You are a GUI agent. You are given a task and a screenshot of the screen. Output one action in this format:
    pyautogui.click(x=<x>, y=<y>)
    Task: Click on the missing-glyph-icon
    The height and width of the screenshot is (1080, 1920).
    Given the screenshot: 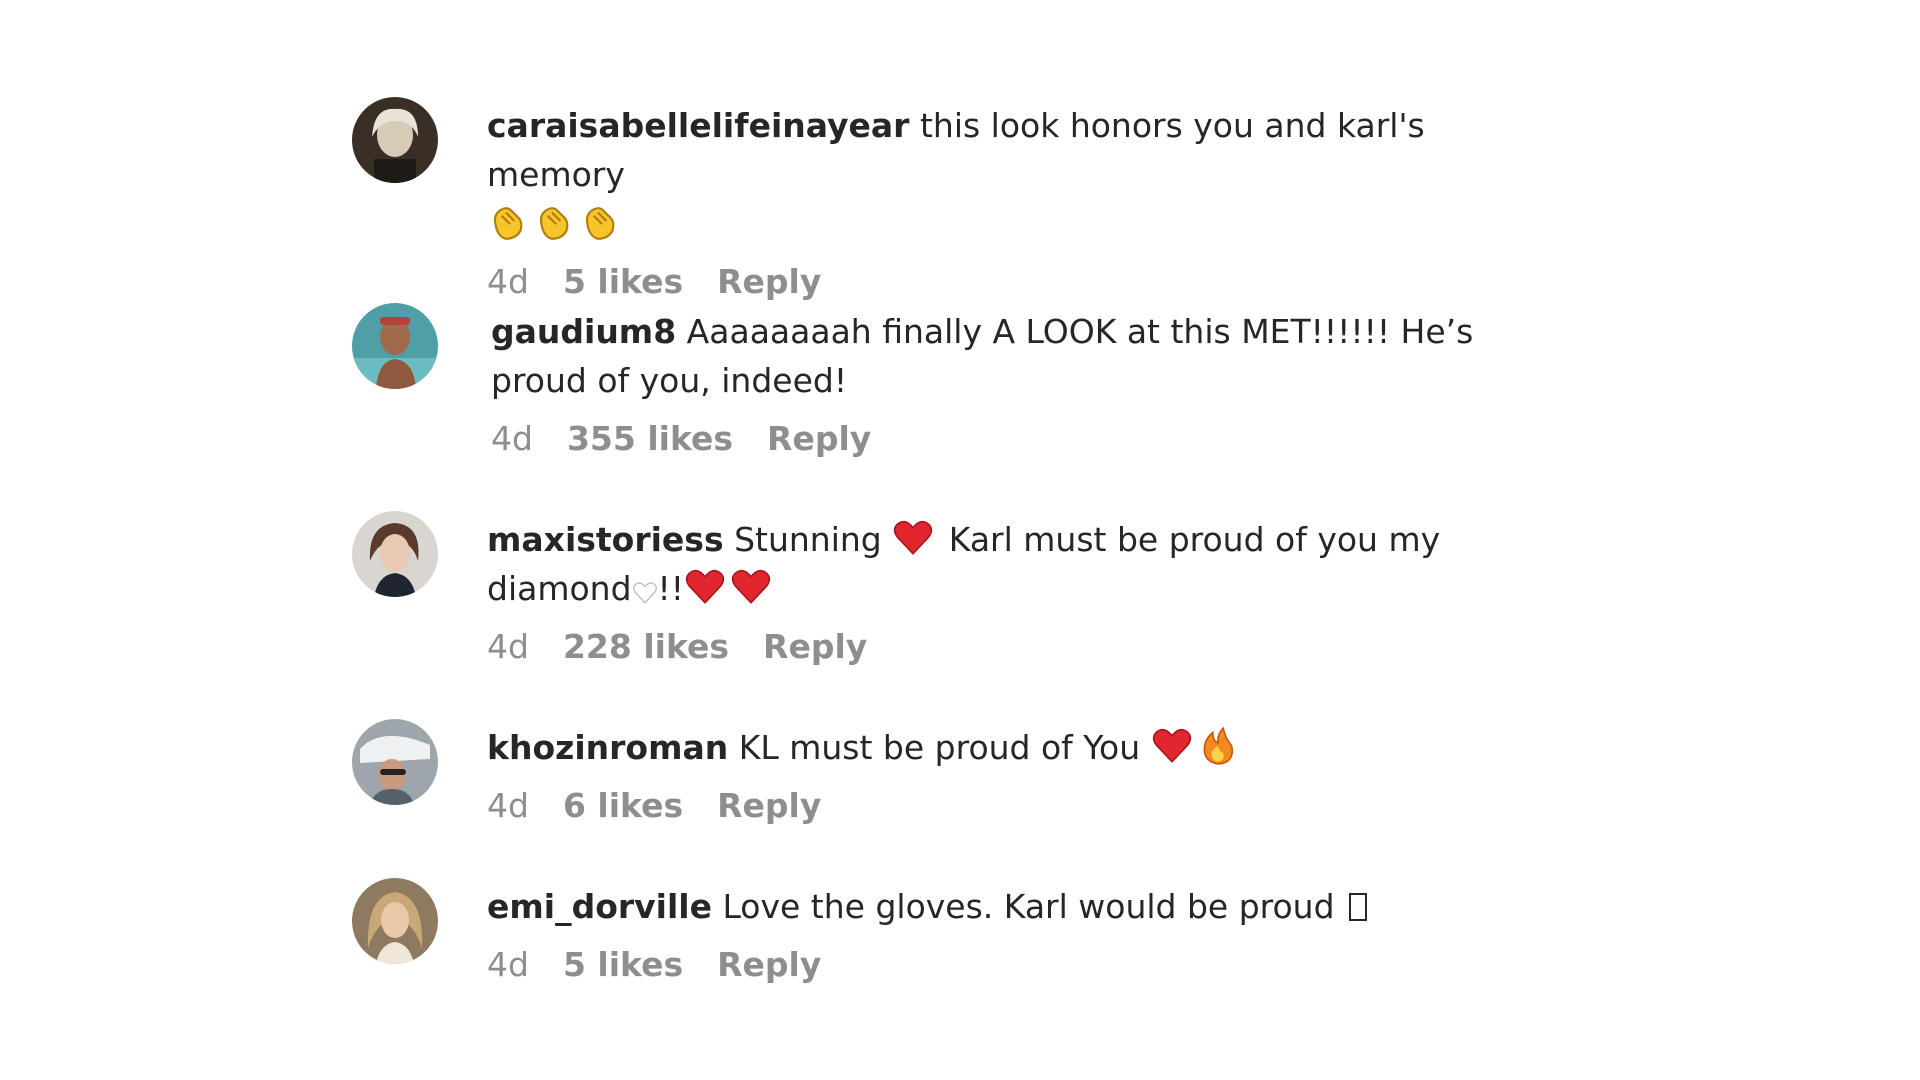 What is the action you would take?
    pyautogui.click(x=1358, y=907)
    